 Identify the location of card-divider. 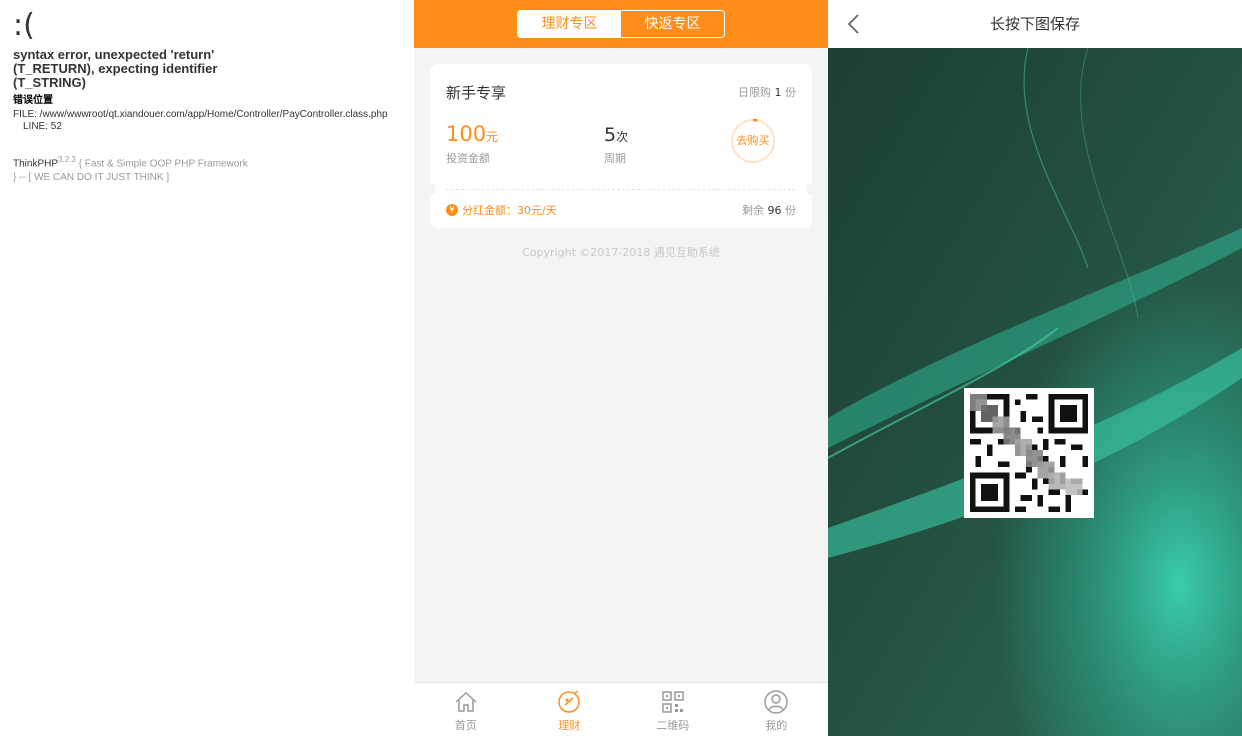
(621, 189).